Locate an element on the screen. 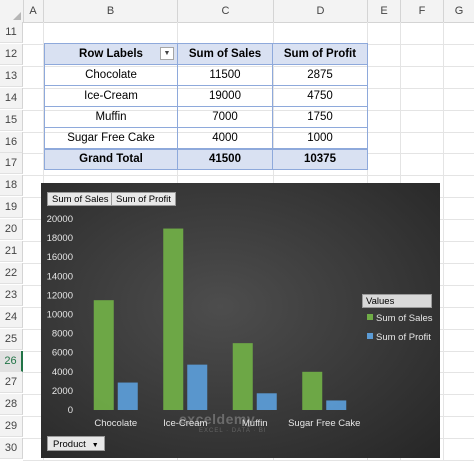 The width and height of the screenshot is (474, 461). column-header-d: D is located at coordinates (321, 11).